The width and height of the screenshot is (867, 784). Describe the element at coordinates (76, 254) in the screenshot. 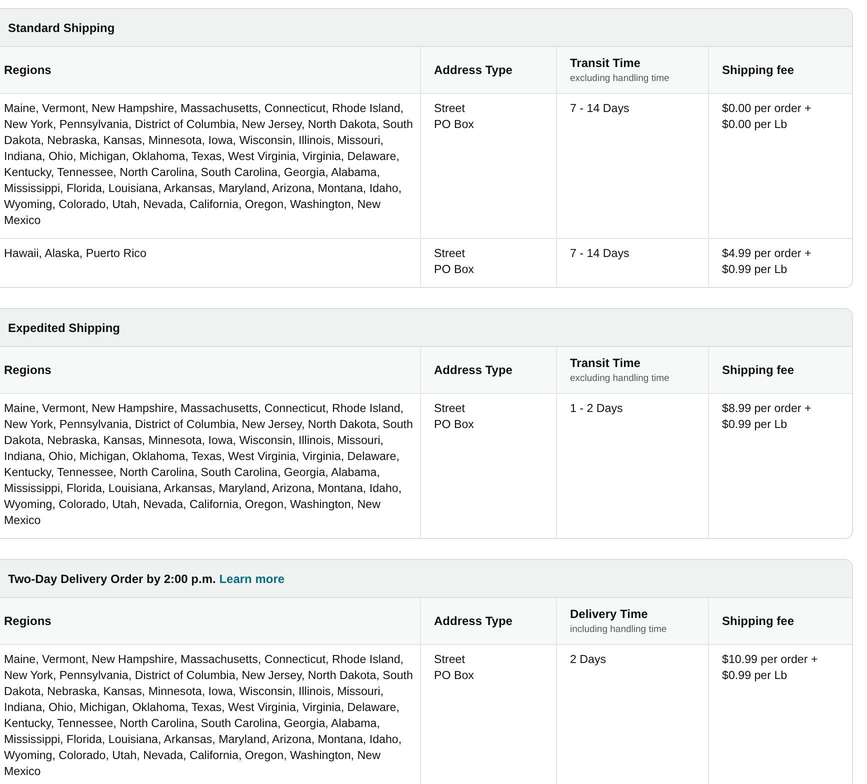

I see `regions-text: Hawaii, Alaska, Puerto Rico` at that location.